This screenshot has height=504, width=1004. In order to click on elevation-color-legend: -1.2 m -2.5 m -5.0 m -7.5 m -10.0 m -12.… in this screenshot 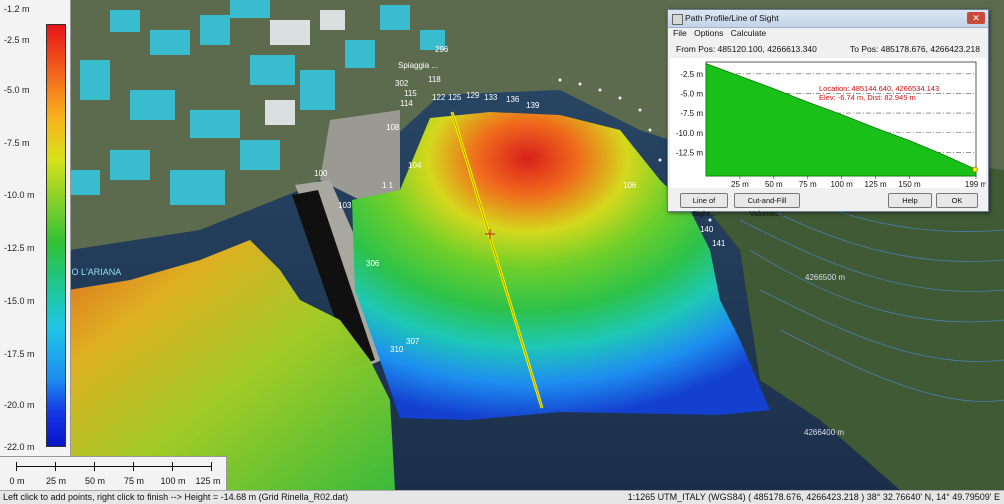, I will do `click(35, 228)`.